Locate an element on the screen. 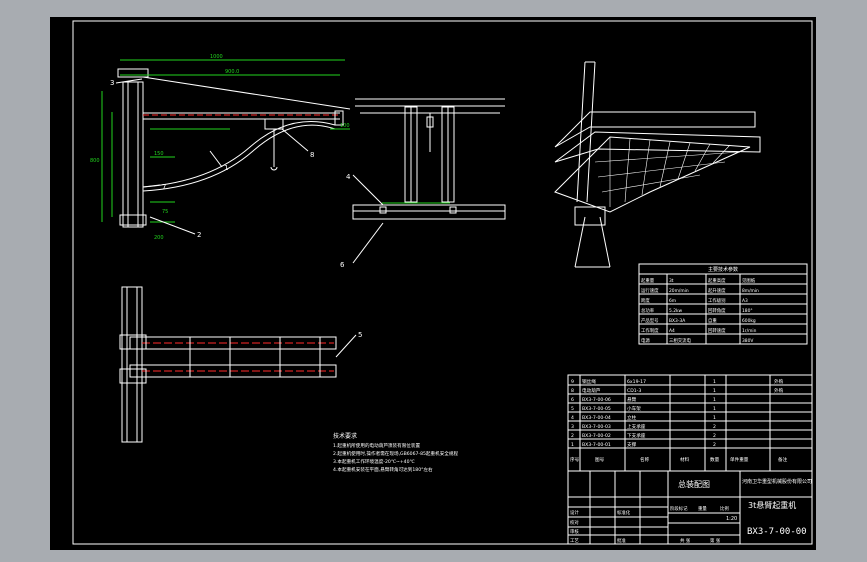 This screenshot has height=562, width=867. column is located at coordinates (133, 154).